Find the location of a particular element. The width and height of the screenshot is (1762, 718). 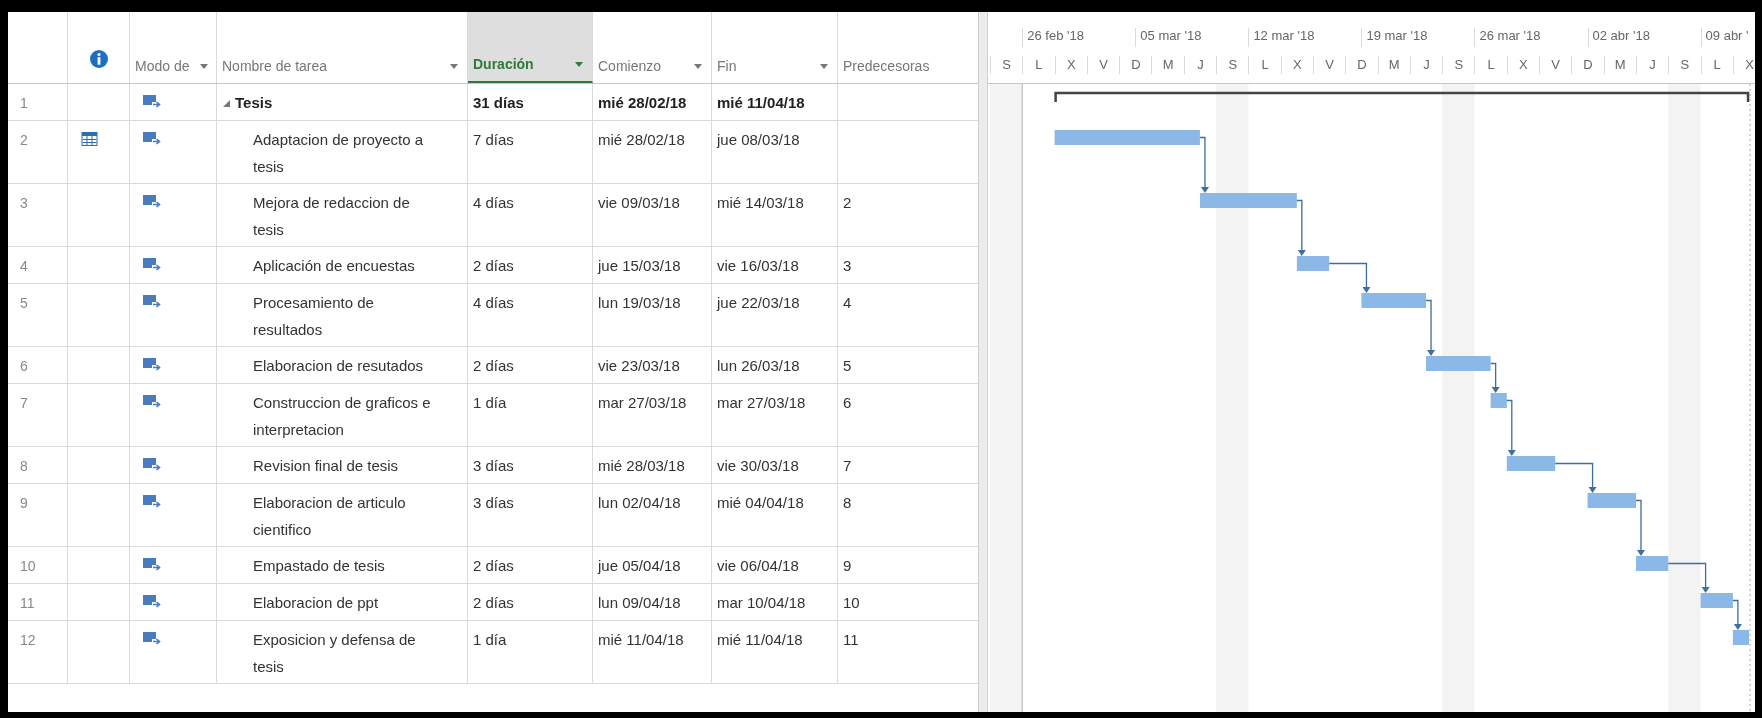

predecessor-text: 8 is located at coordinates (847, 502).